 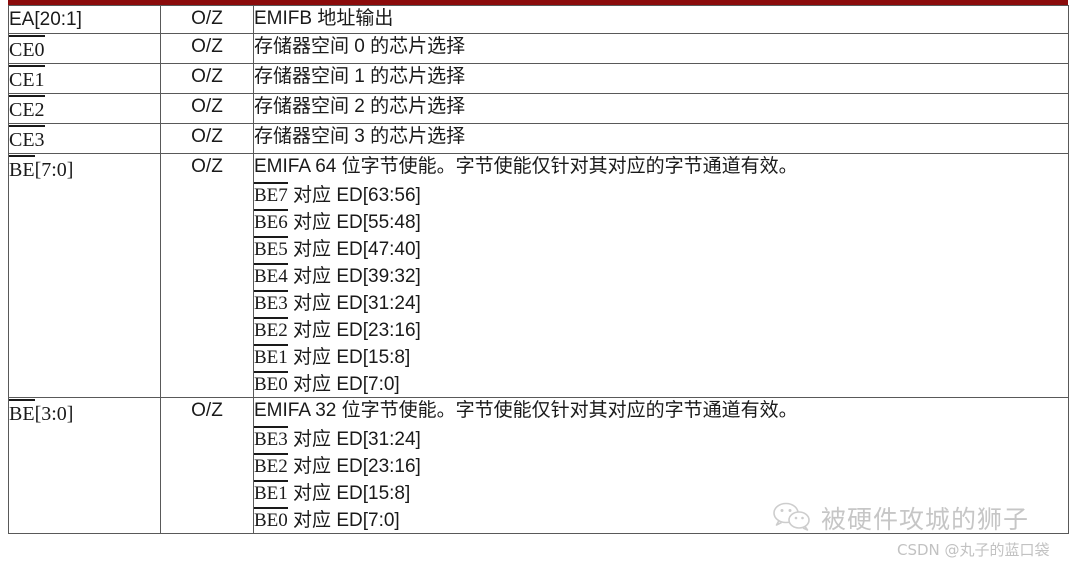 What do you see at coordinates (324, 18) in the screenshot?
I see `description-text: EMIFB 地址输出` at bounding box center [324, 18].